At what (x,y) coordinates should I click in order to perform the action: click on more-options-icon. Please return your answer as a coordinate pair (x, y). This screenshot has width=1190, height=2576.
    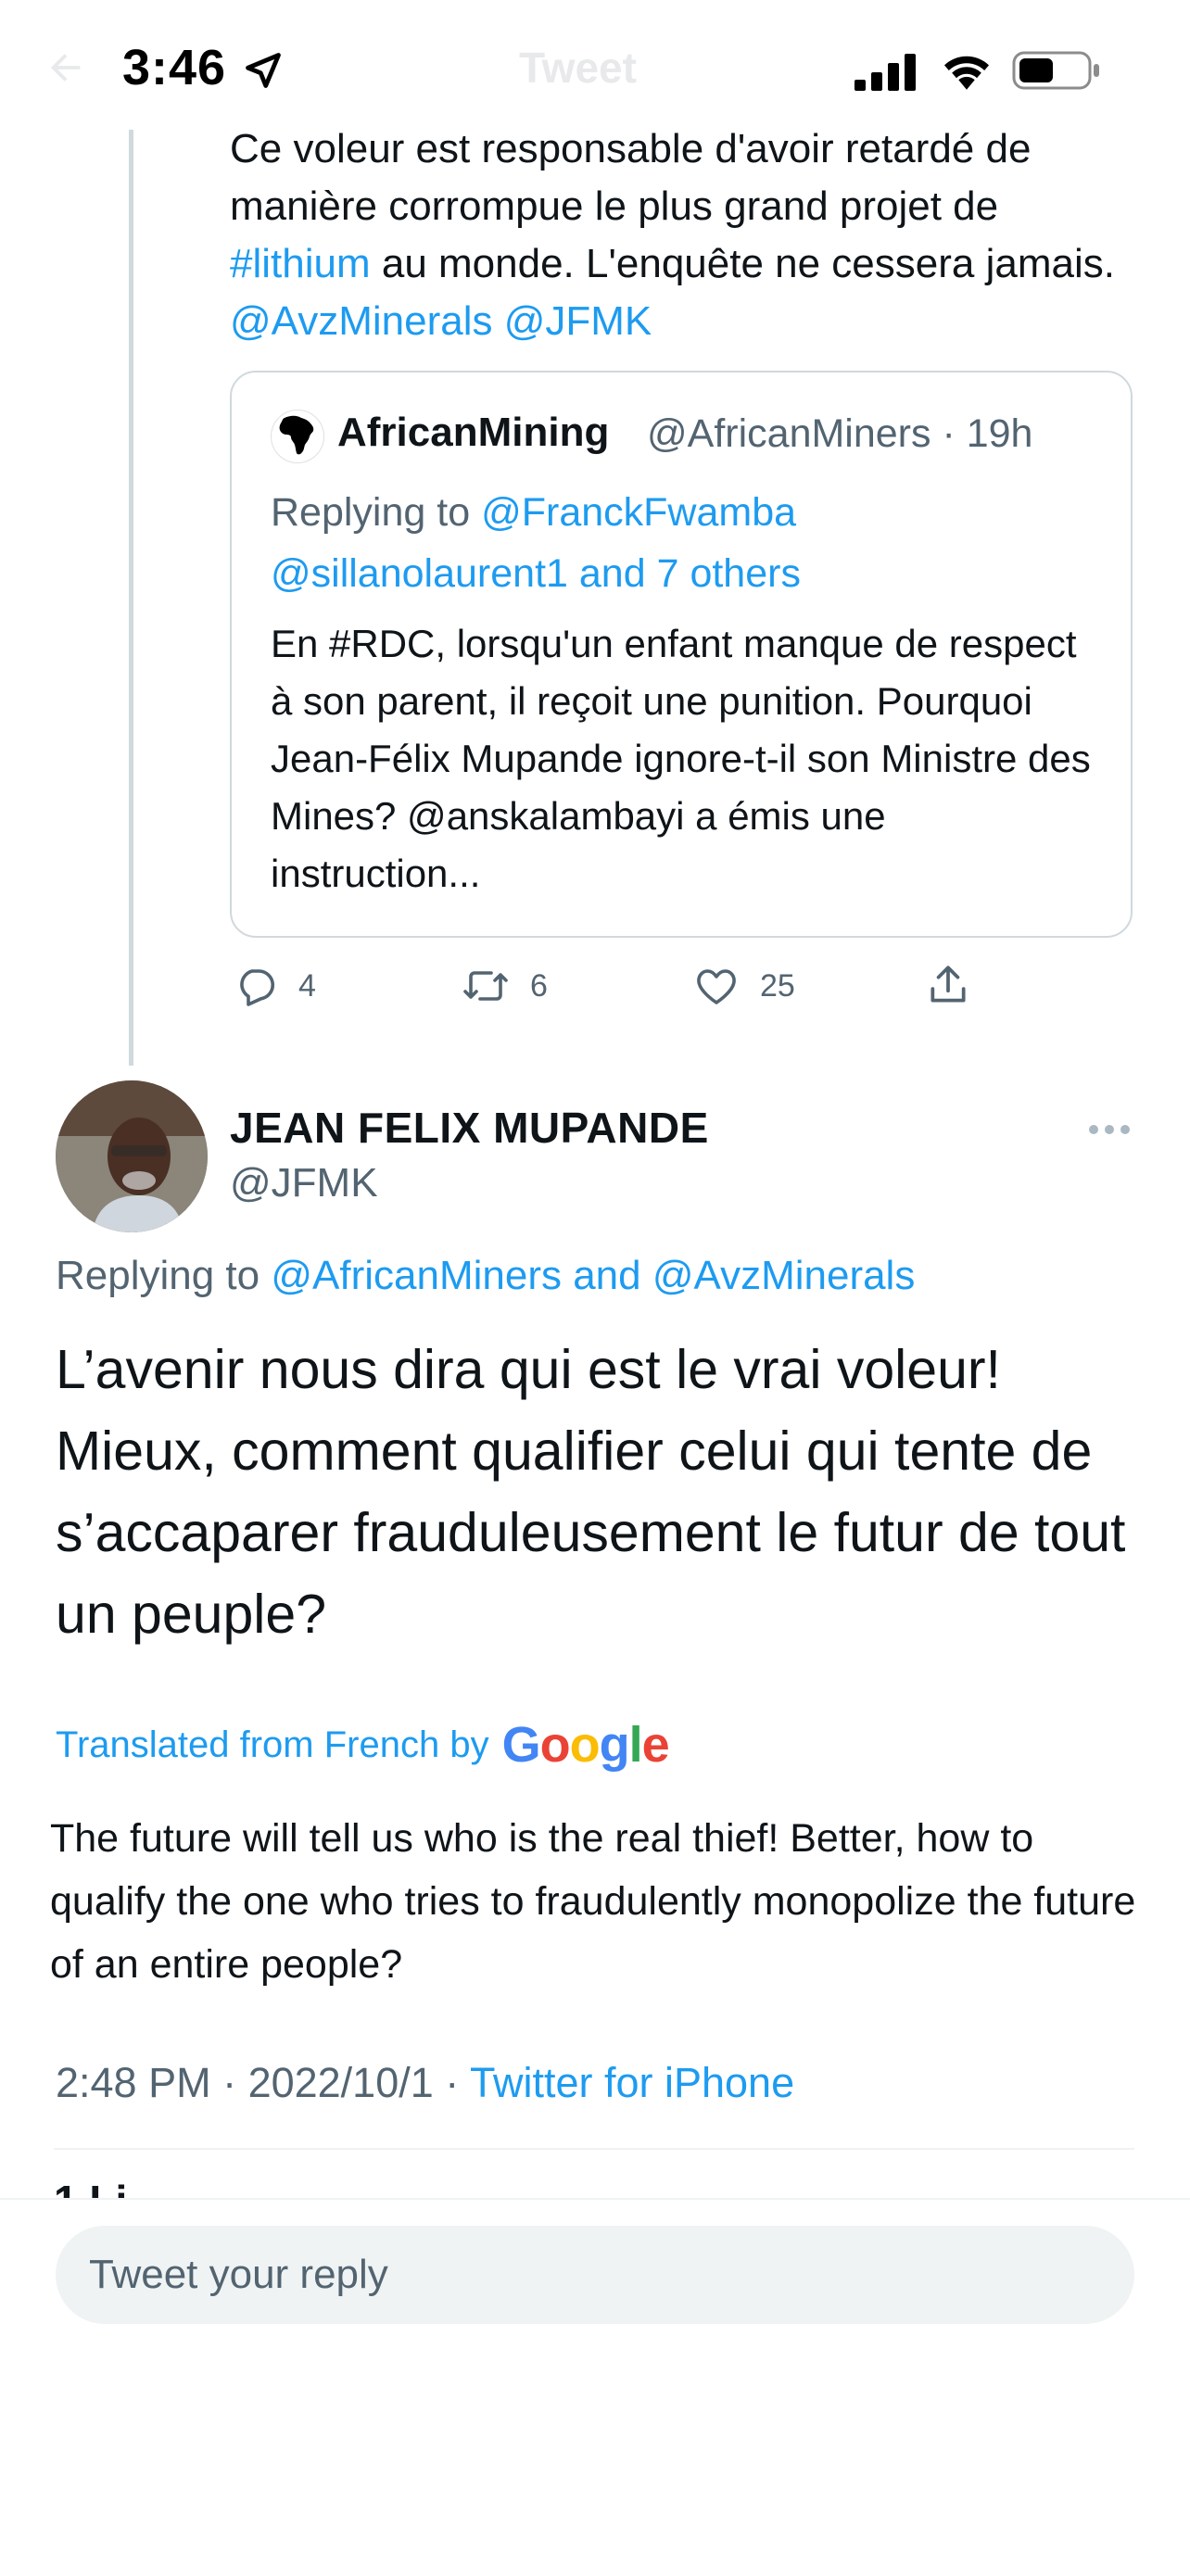
    Looking at the image, I should click on (1109, 1130).